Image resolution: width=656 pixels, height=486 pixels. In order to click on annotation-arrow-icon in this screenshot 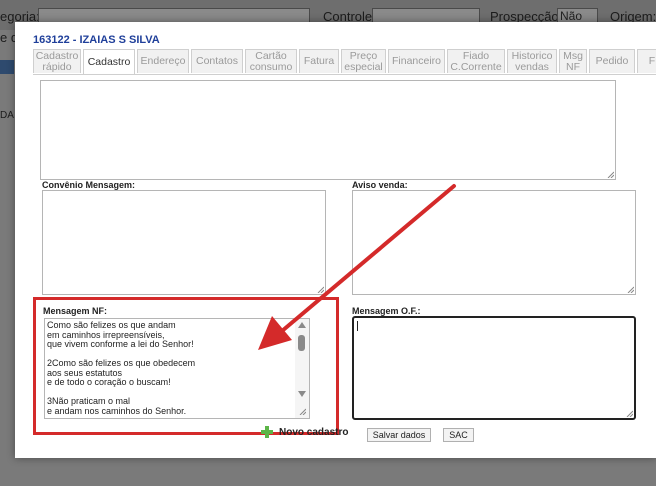, I will do `click(357, 267)`.